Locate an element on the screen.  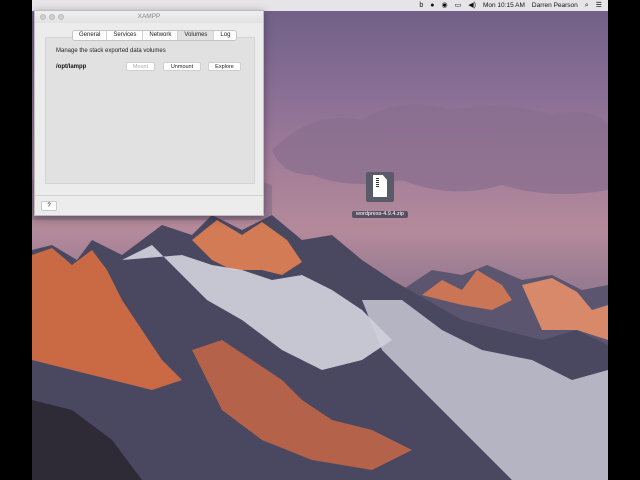
volume-path: /opt/lampp is located at coordinates (71, 67).